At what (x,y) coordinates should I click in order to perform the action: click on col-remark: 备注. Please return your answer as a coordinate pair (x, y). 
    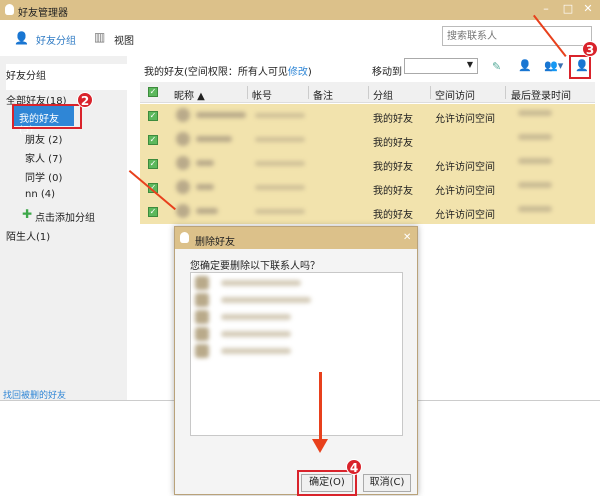
    Looking at the image, I should click on (323, 94).